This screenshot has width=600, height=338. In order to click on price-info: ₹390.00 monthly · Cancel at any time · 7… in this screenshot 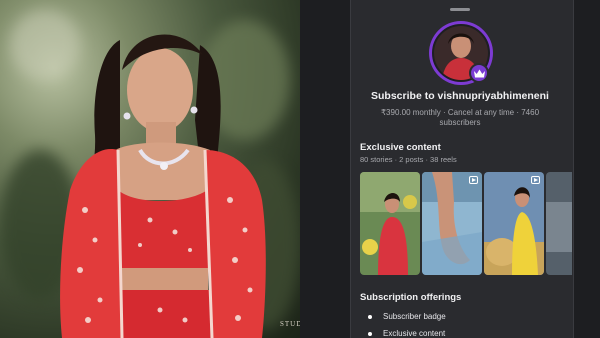, I will do `click(460, 118)`.